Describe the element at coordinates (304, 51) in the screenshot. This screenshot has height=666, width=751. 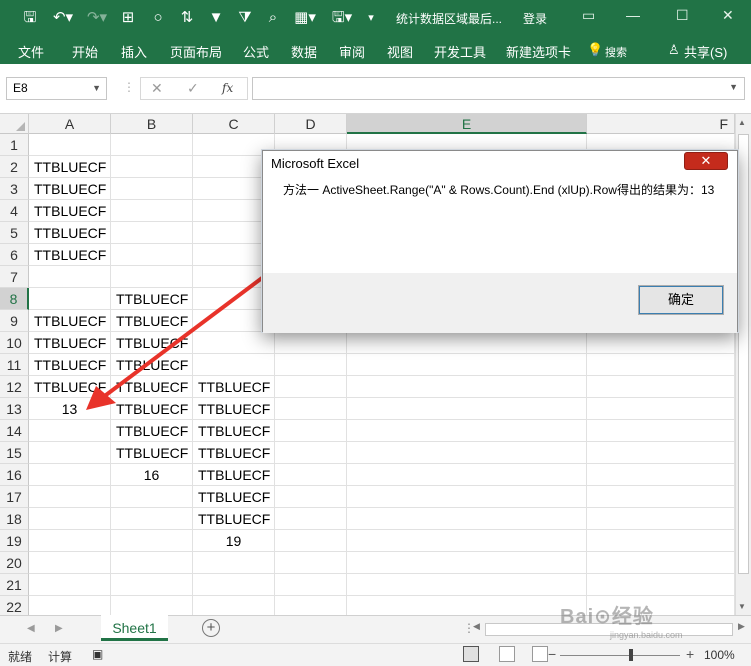
I see `tab-data: 数据` at that location.